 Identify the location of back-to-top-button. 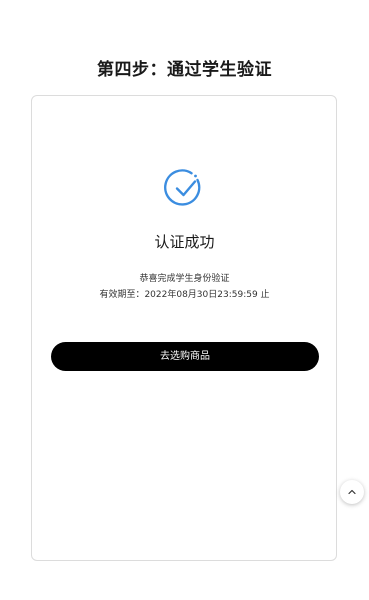
(352, 492).